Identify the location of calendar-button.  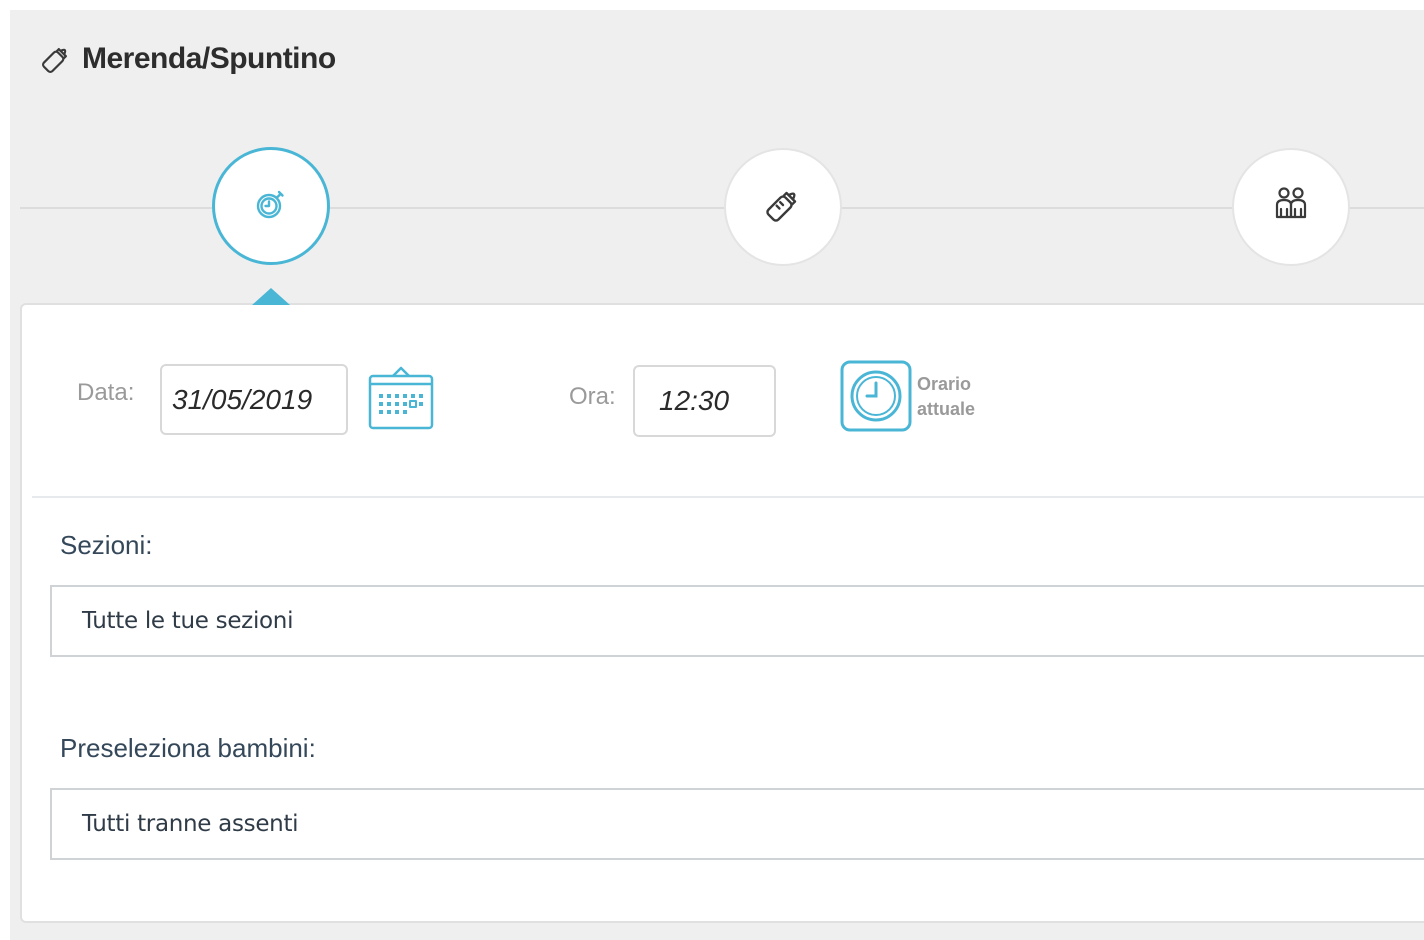
(401, 399).